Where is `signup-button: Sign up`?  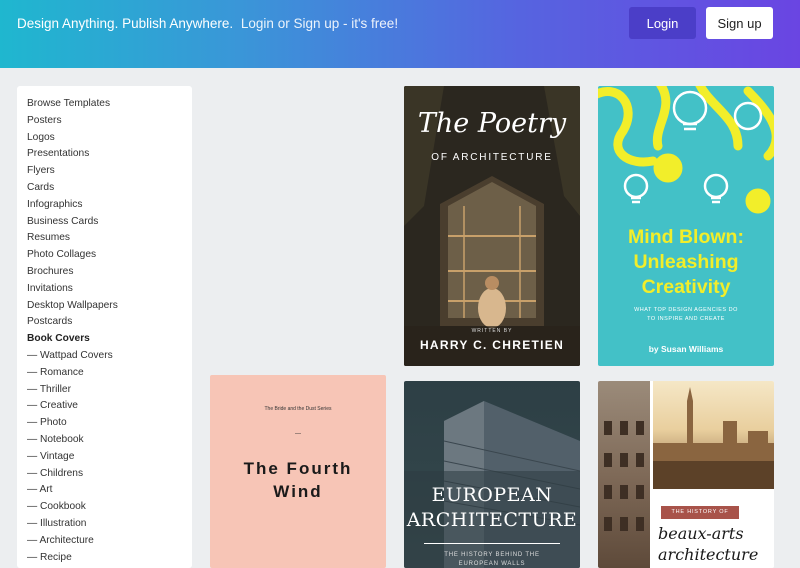 signup-button: Sign up is located at coordinates (739, 23).